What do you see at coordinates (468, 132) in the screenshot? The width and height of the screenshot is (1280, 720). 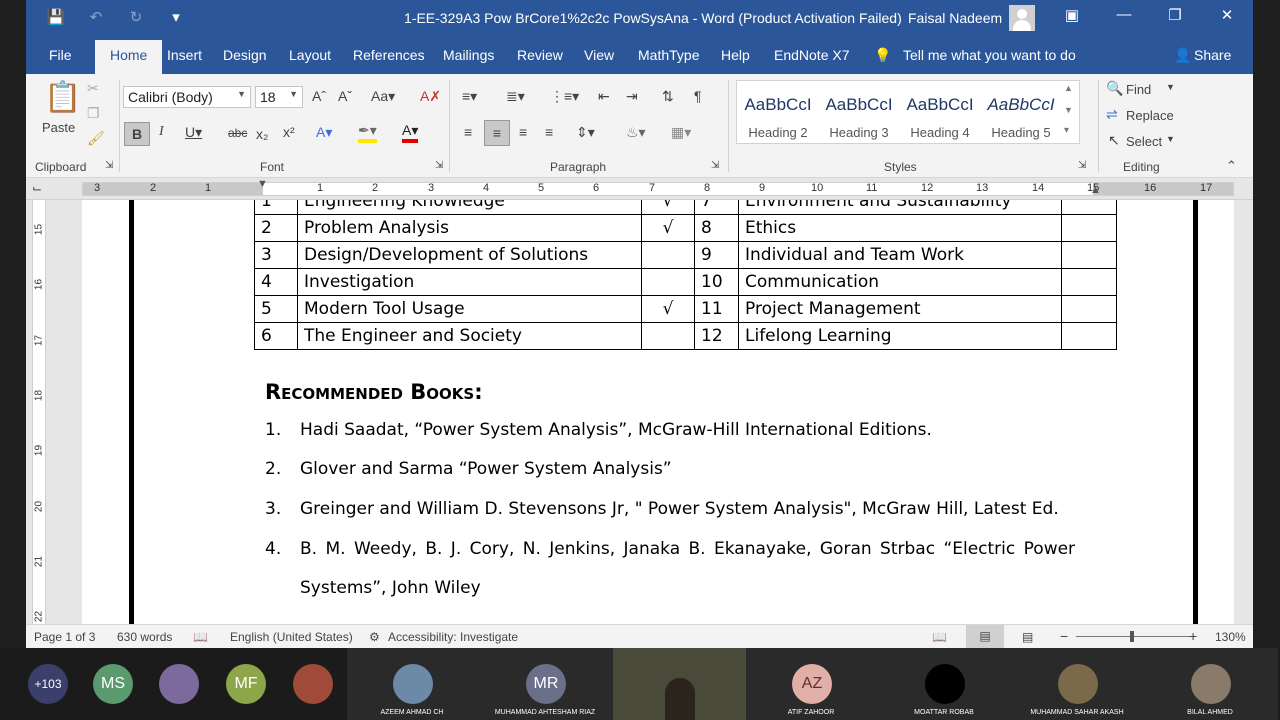 I see `align-left-icon: ≡` at bounding box center [468, 132].